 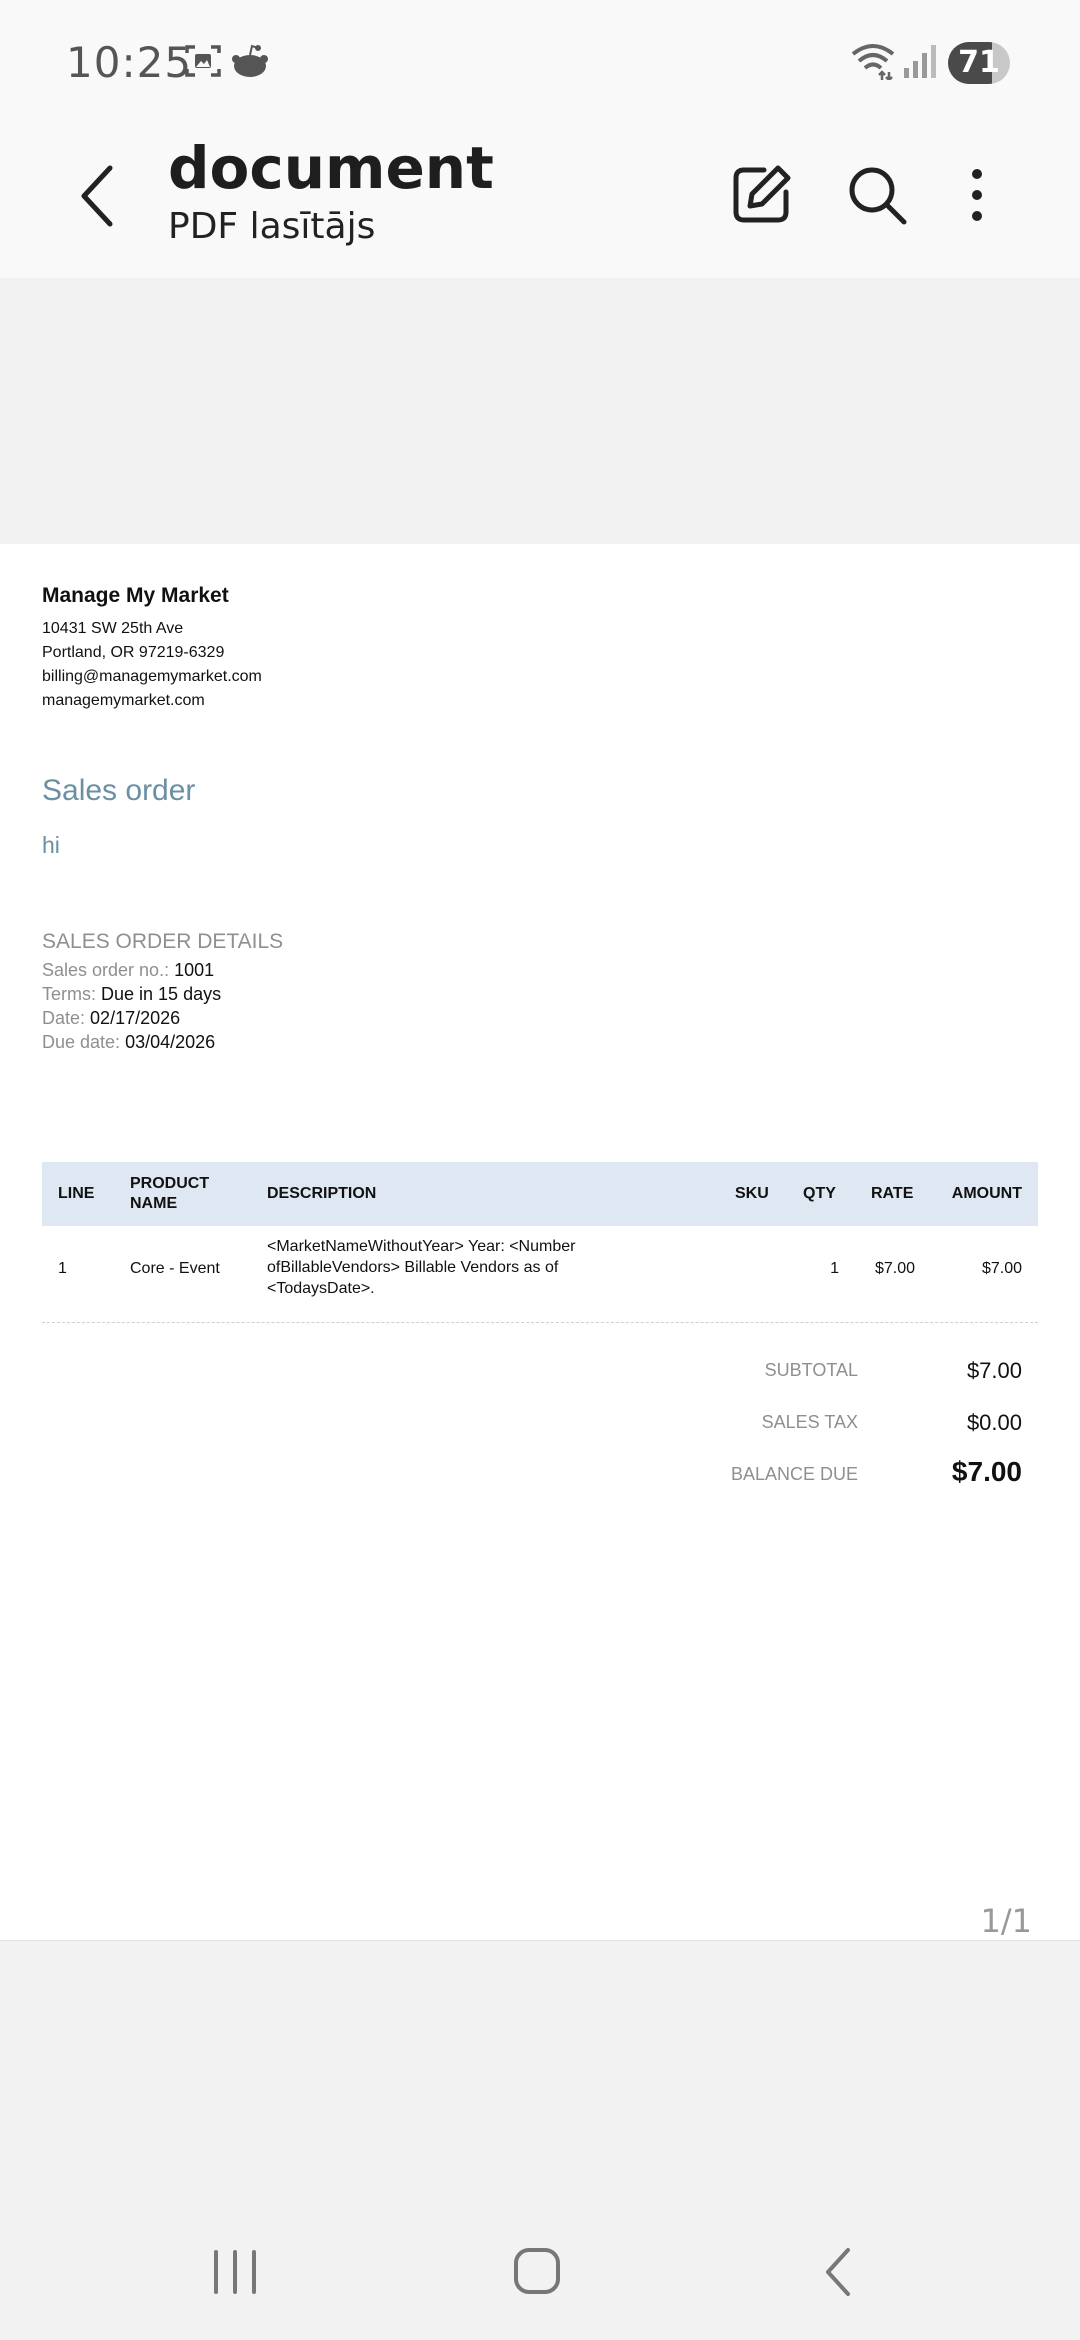 What do you see at coordinates (331, 168) in the screenshot?
I see `page-title: document` at bounding box center [331, 168].